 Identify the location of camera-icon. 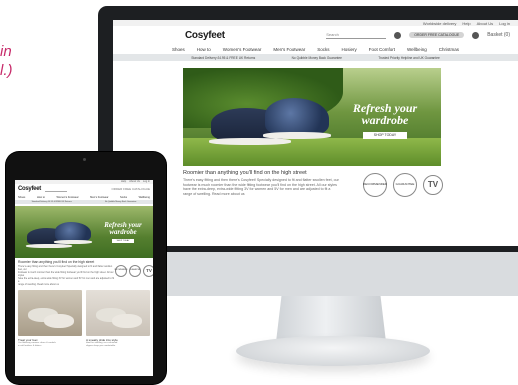
(84, 159).